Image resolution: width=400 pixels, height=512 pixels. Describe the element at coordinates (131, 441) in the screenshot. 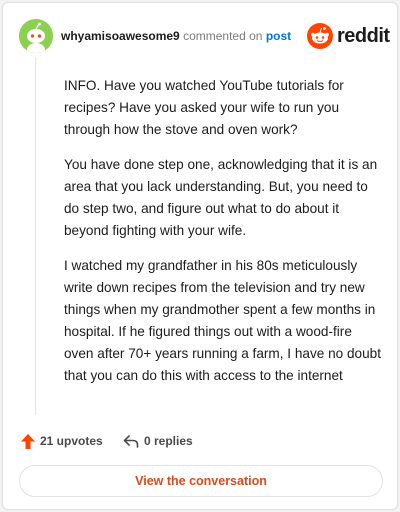

I see `reply-arrow-icon` at that location.